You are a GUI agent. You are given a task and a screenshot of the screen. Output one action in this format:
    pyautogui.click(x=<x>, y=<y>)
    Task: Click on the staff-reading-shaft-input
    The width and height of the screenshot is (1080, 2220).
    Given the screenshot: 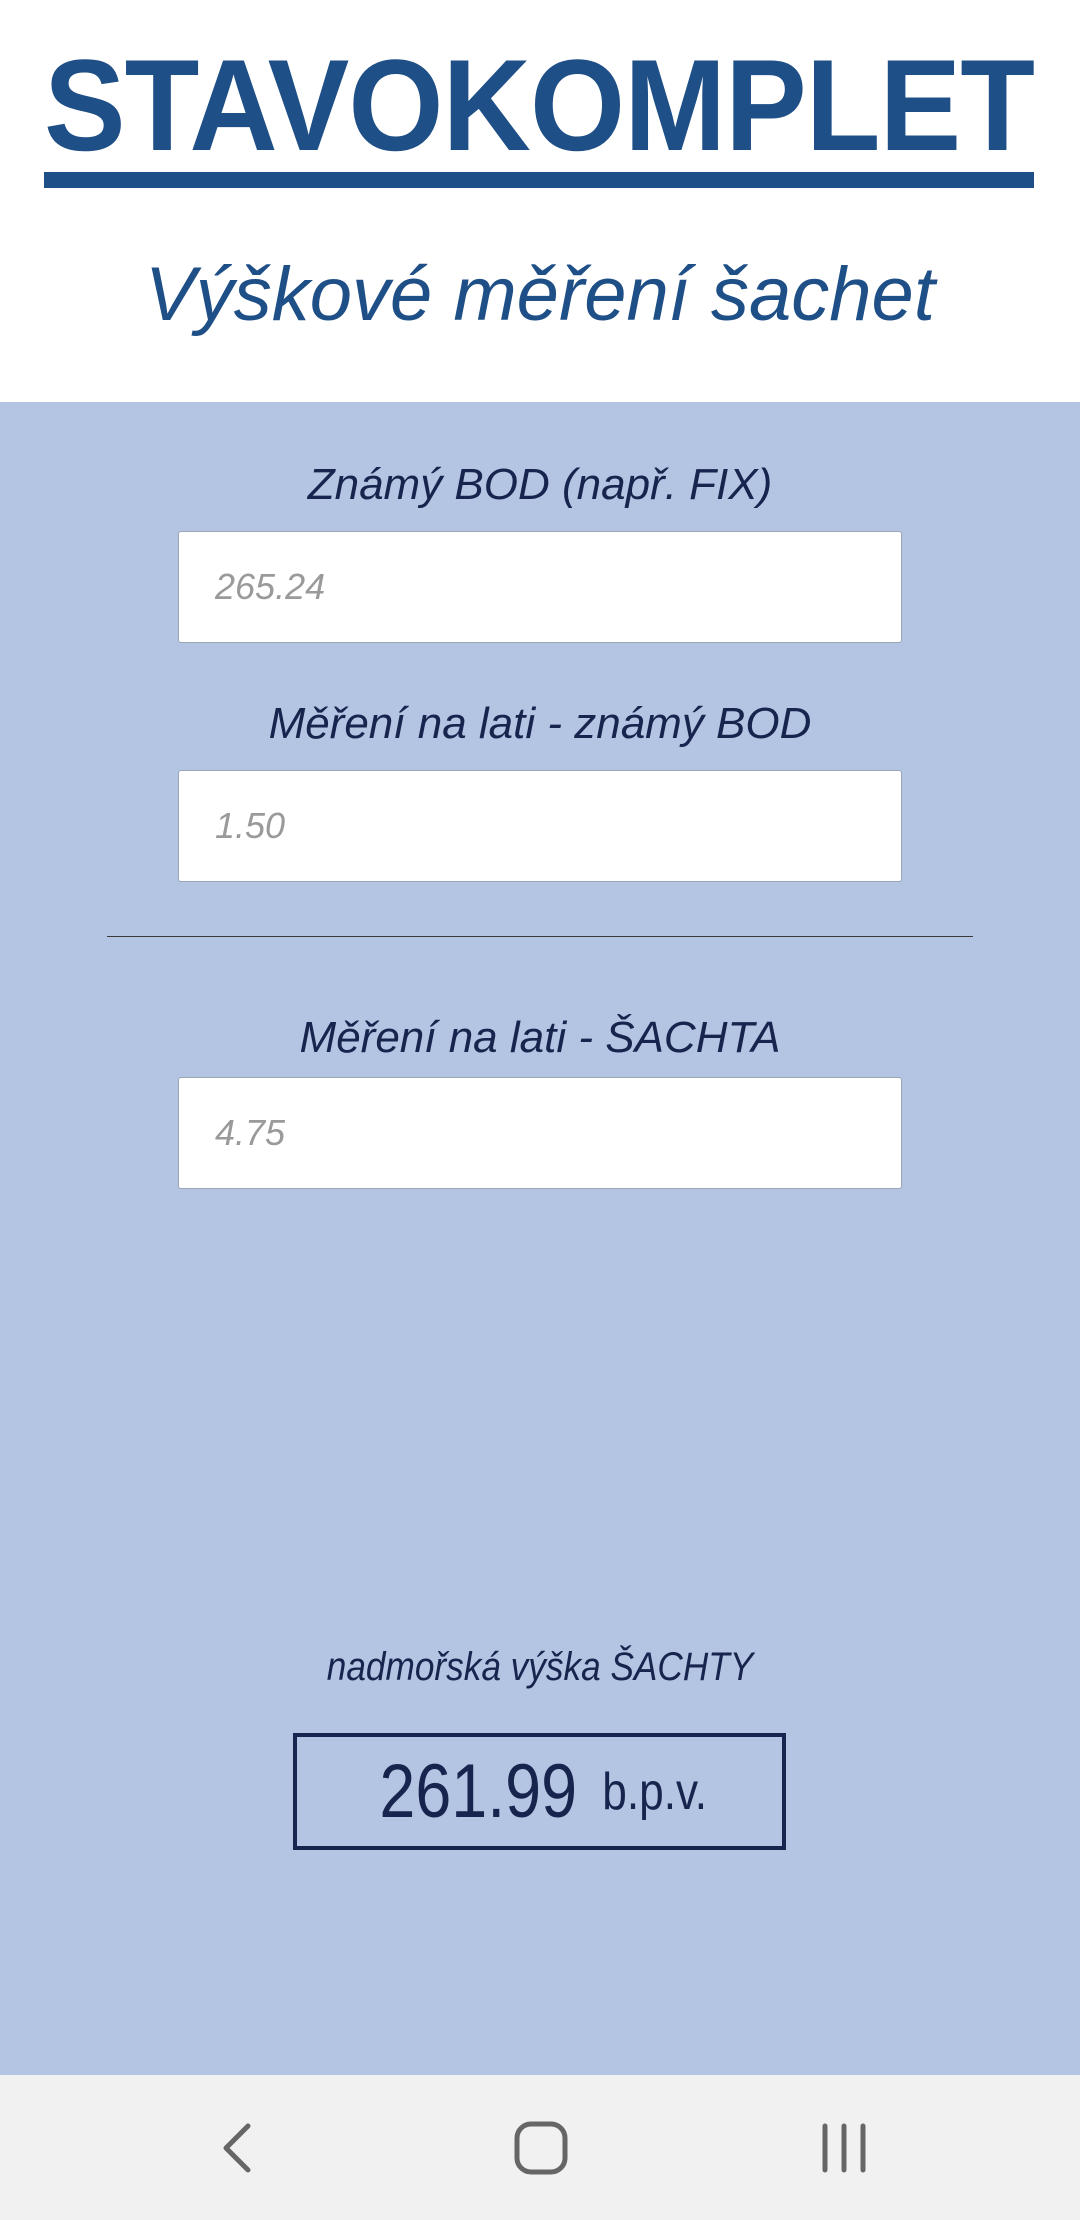 What is the action you would take?
    pyautogui.click(x=540, y=1133)
    